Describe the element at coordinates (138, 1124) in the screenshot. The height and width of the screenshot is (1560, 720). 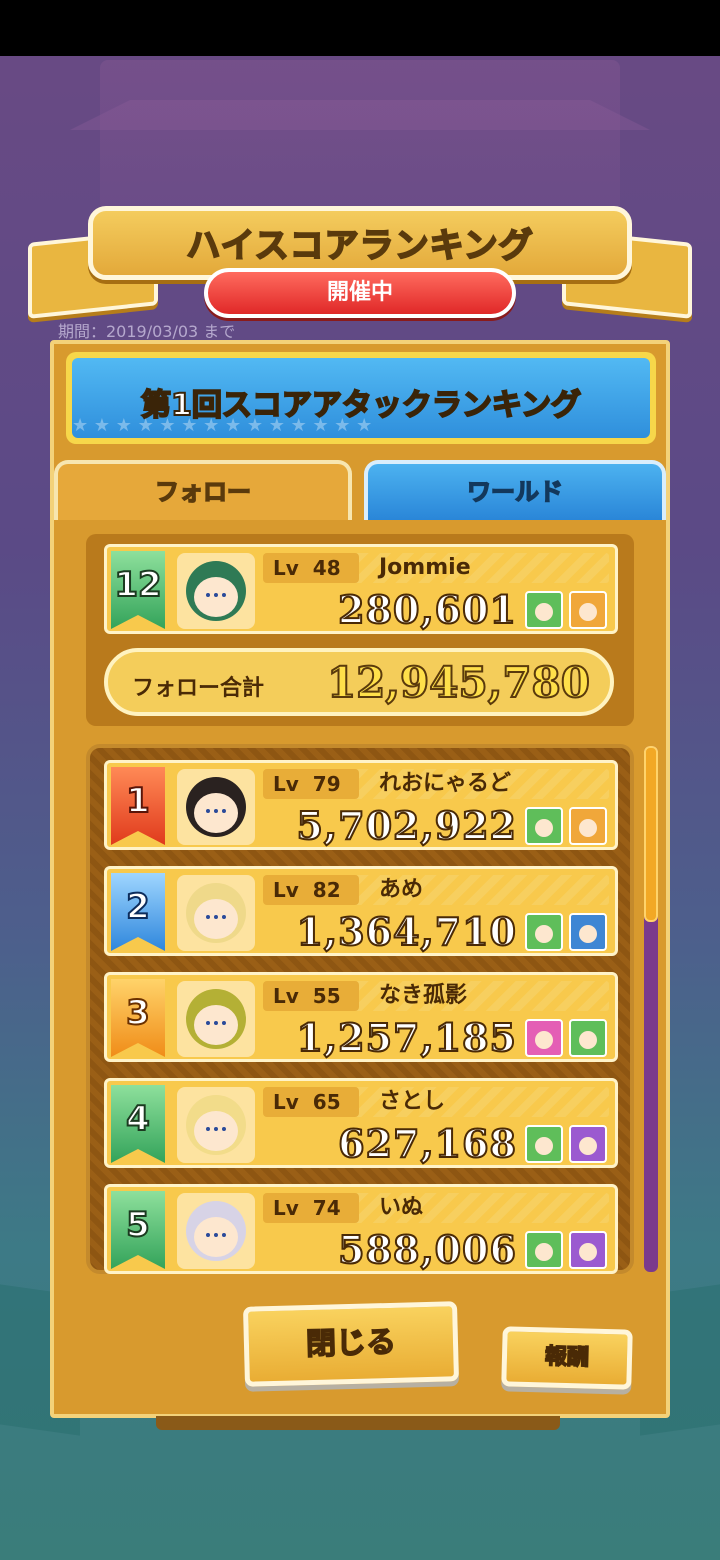
I see `rank-badge: 4` at that location.